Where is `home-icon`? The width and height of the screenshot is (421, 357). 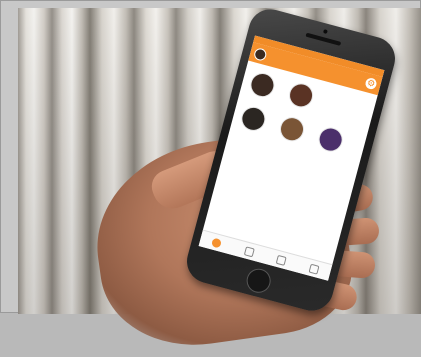 home-icon is located at coordinates (217, 243).